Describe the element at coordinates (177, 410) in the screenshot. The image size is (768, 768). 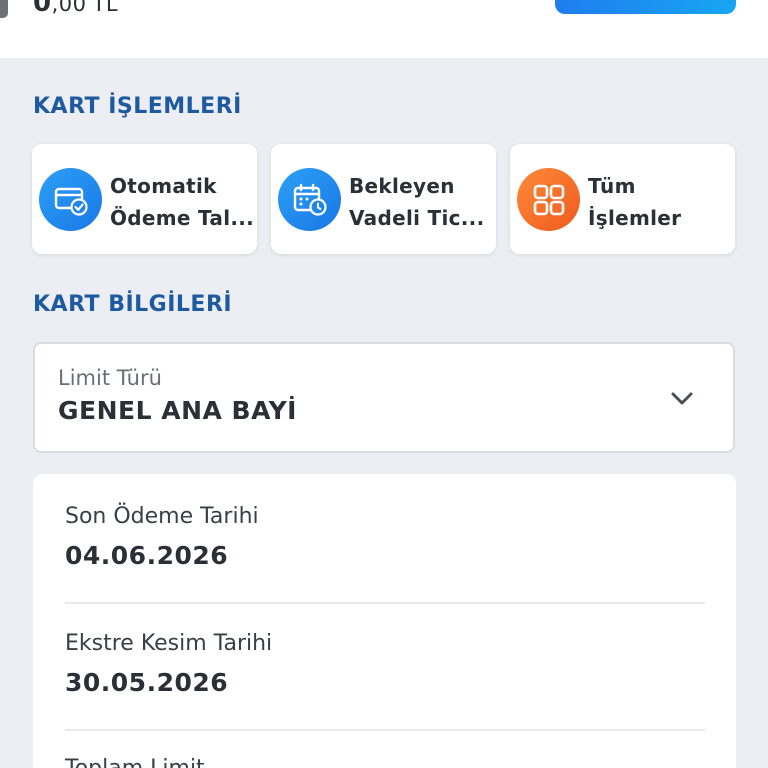
I see `limit-type-value: GENEL ANA BAYİ` at that location.